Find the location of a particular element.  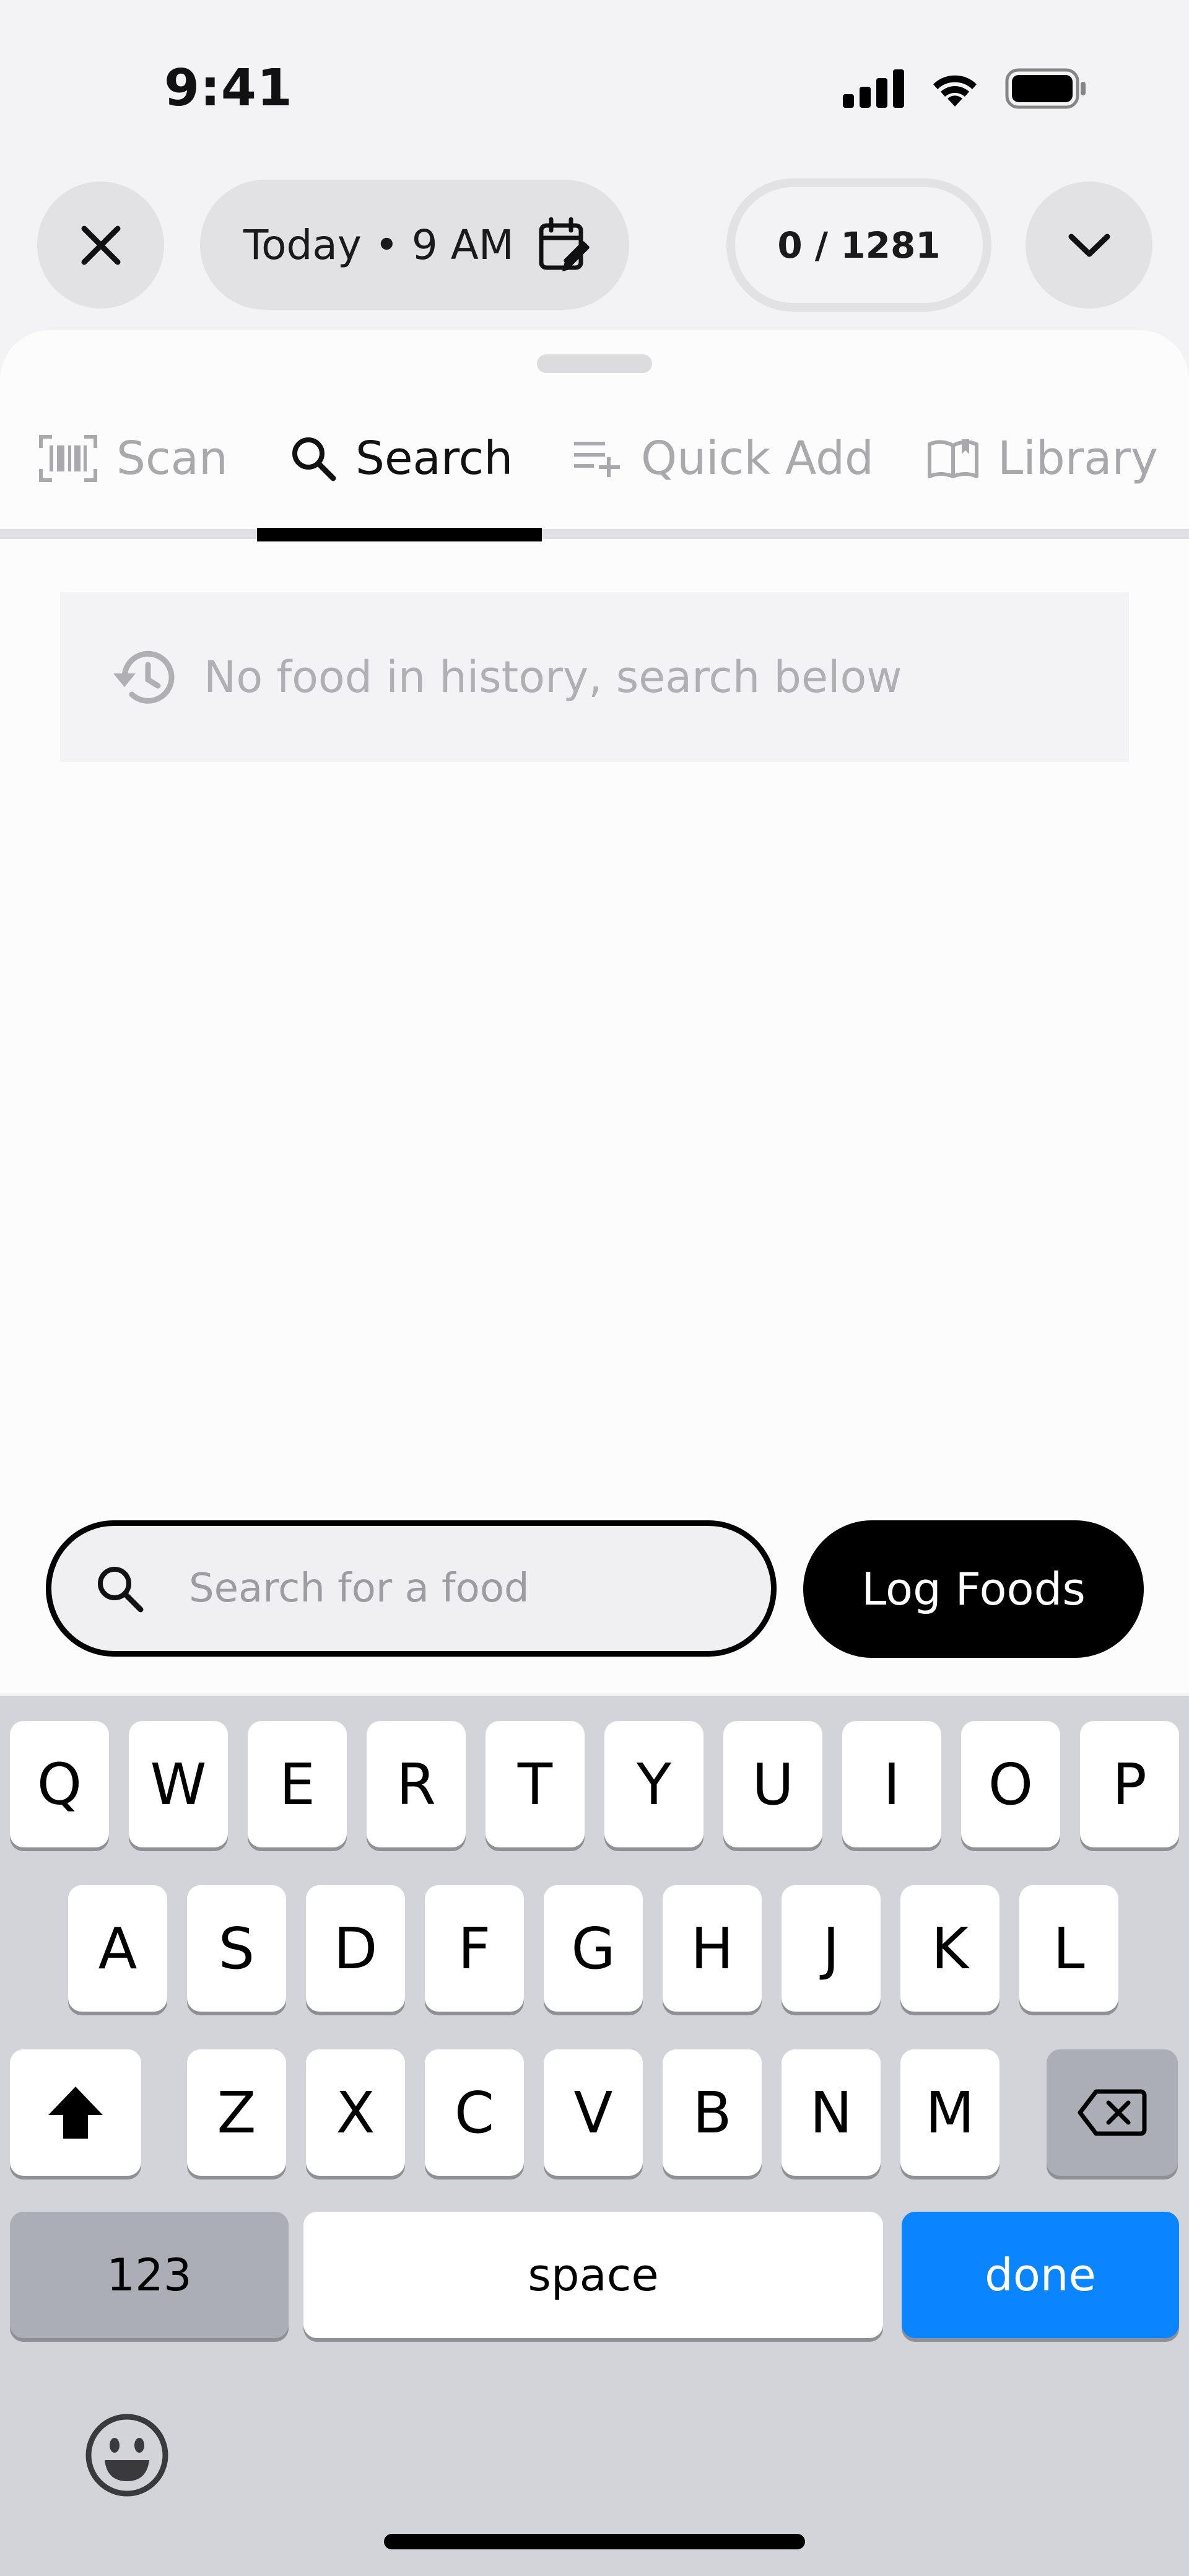

active-tab-indicator is located at coordinates (399, 534).